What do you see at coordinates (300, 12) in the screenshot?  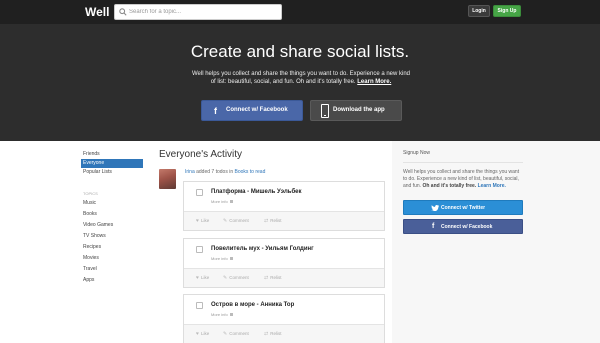 I see `top-nav: Well Login Sign Up` at bounding box center [300, 12].